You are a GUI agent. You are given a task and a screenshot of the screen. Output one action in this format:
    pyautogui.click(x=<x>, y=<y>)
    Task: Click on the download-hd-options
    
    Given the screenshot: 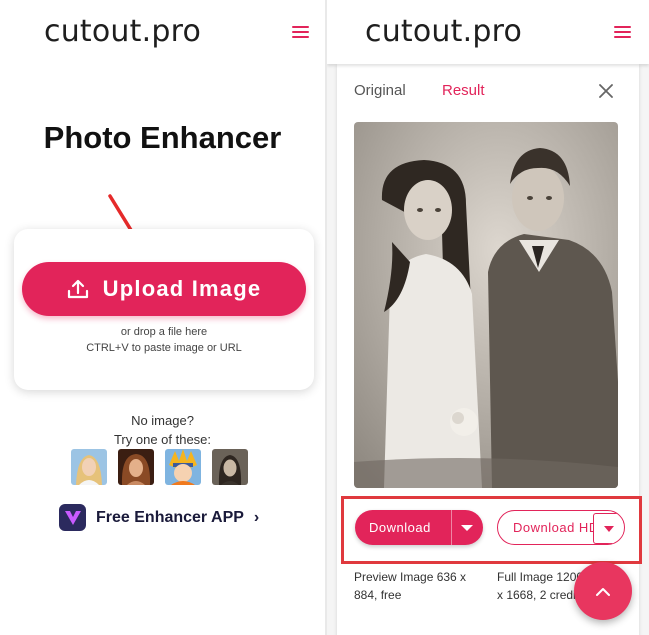 What is the action you would take?
    pyautogui.click(x=608, y=528)
    